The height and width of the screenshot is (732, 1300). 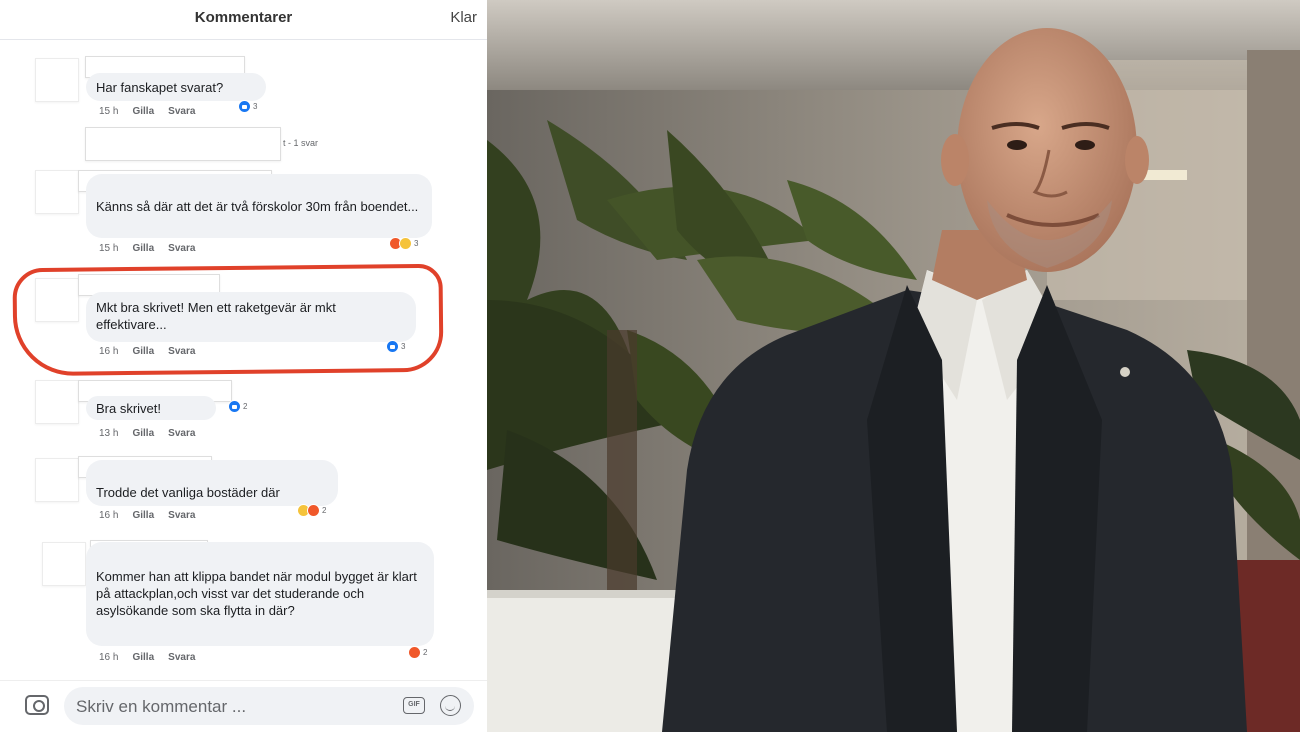 I want to click on comment-item: Bra skrivet! 13 h Gilla Svara 2, so click(x=243, y=411).